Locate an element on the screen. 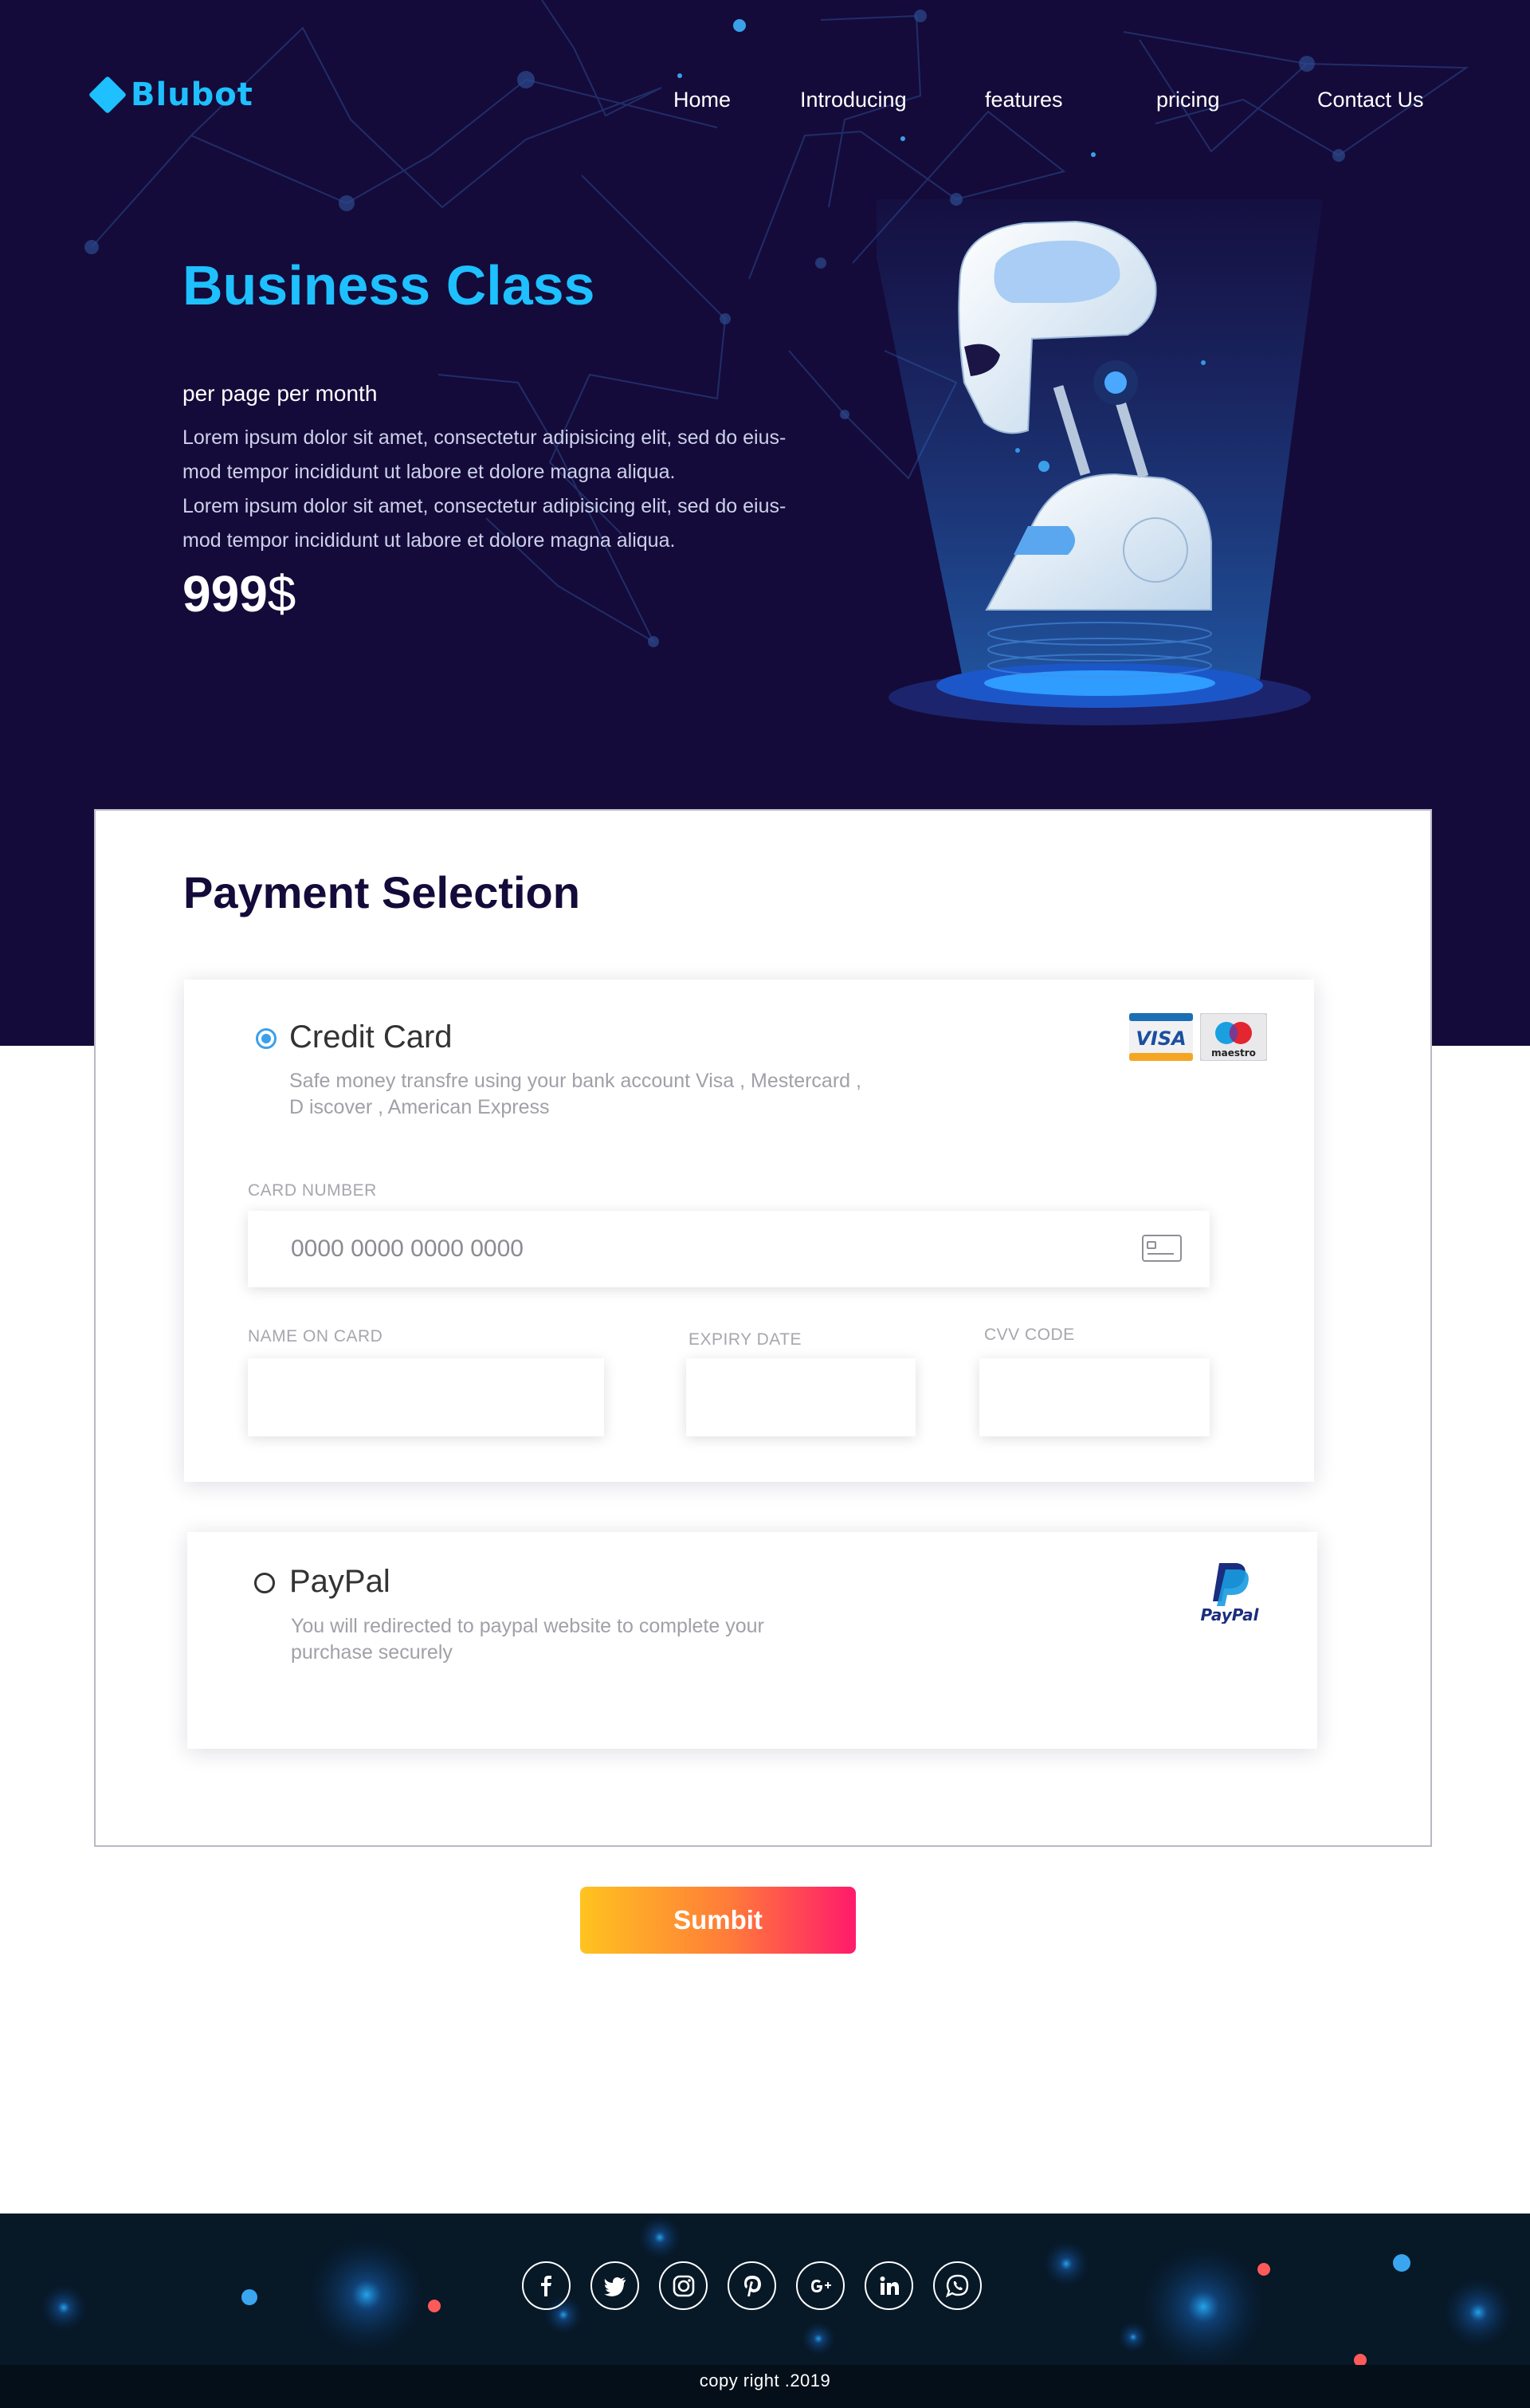 The height and width of the screenshot is (2408, 1530). twitter-icon is located at coordinates (614, 2285).